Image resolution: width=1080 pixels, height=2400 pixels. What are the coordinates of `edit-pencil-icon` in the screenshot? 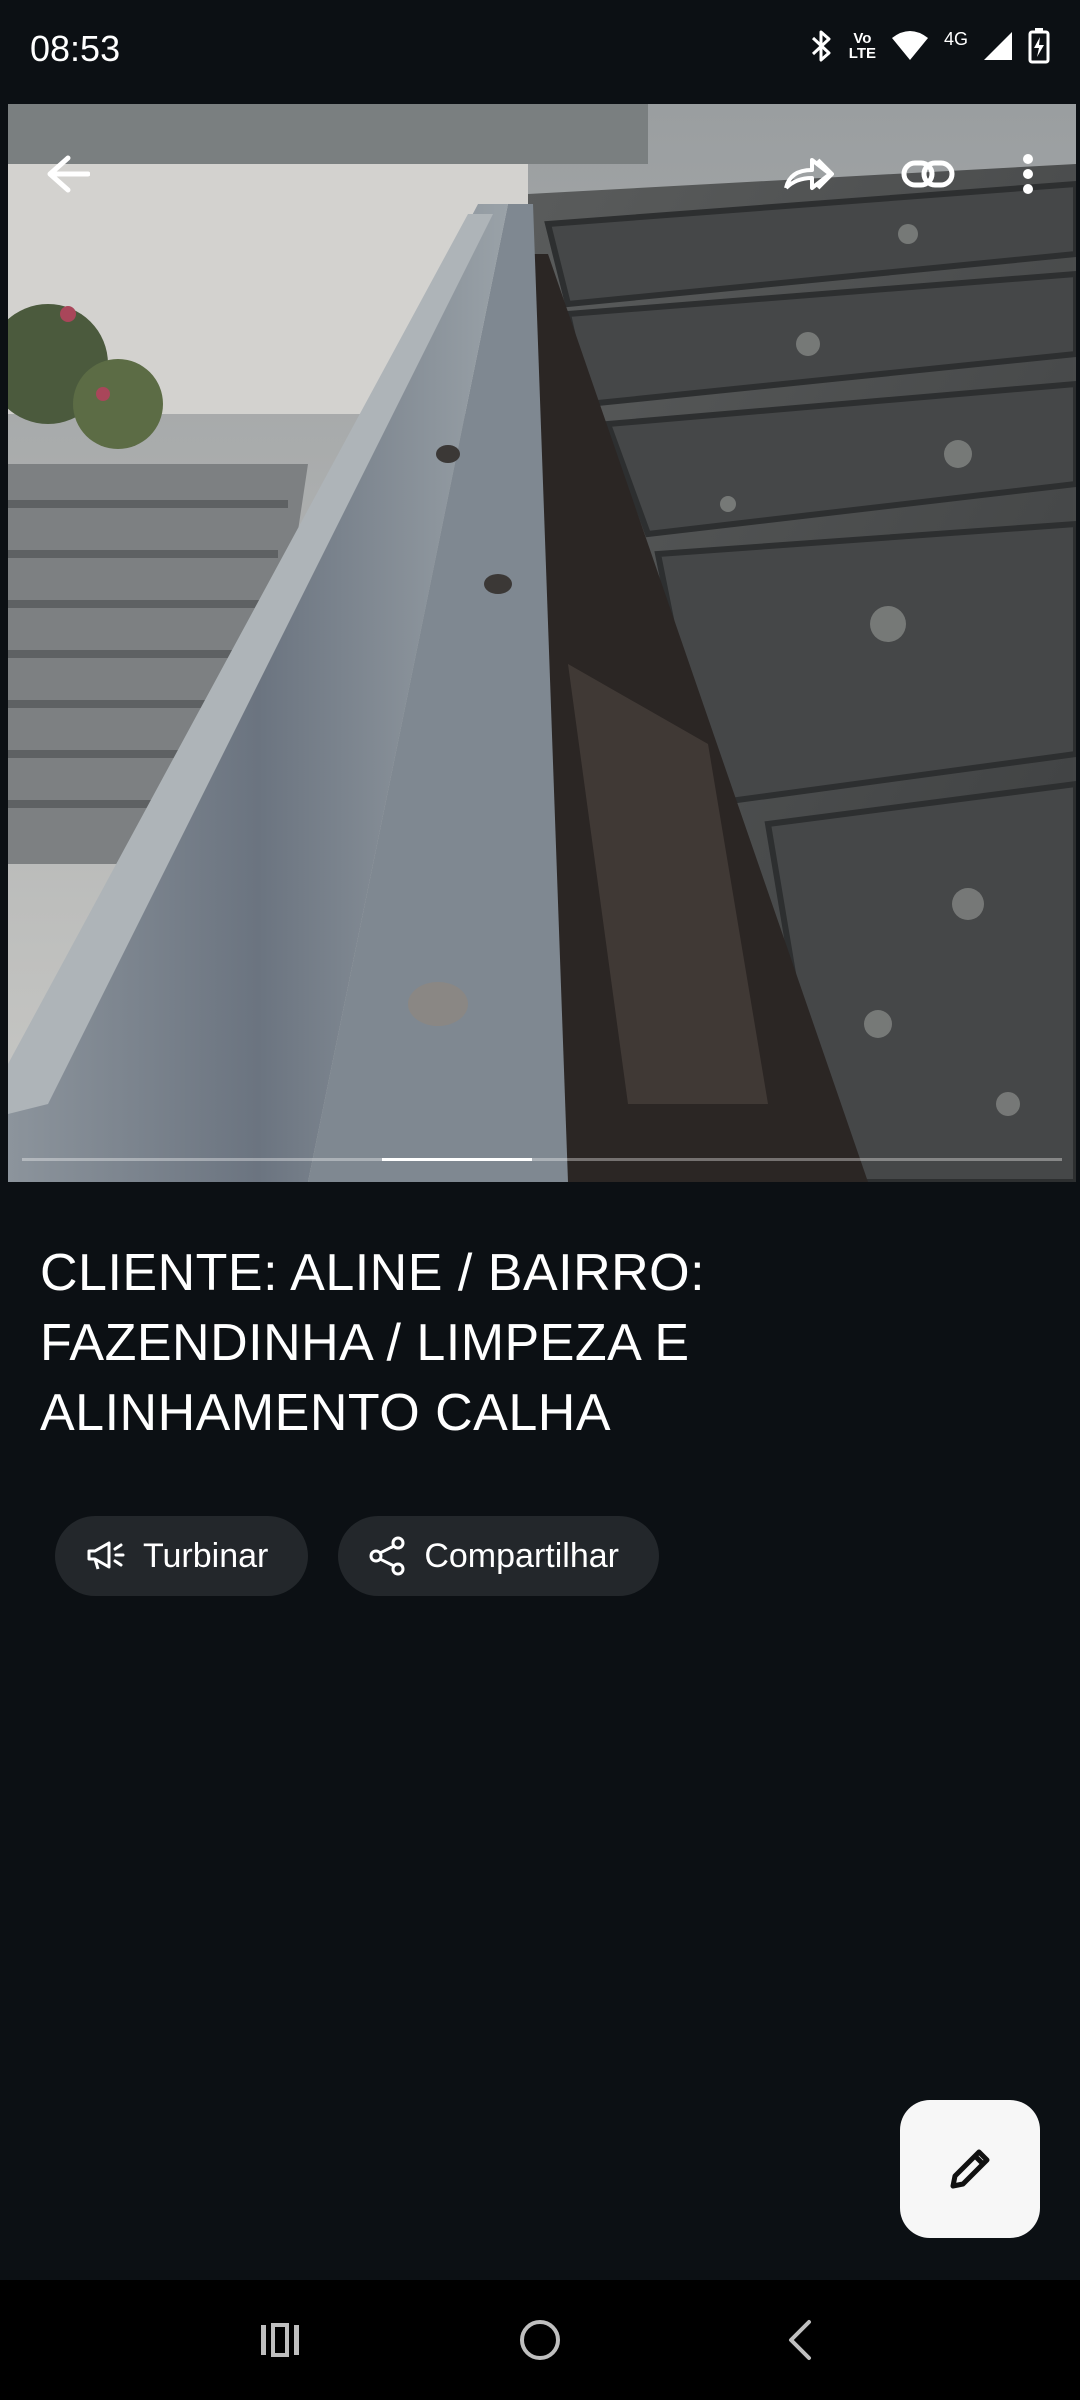 It's located at (970, 2169).